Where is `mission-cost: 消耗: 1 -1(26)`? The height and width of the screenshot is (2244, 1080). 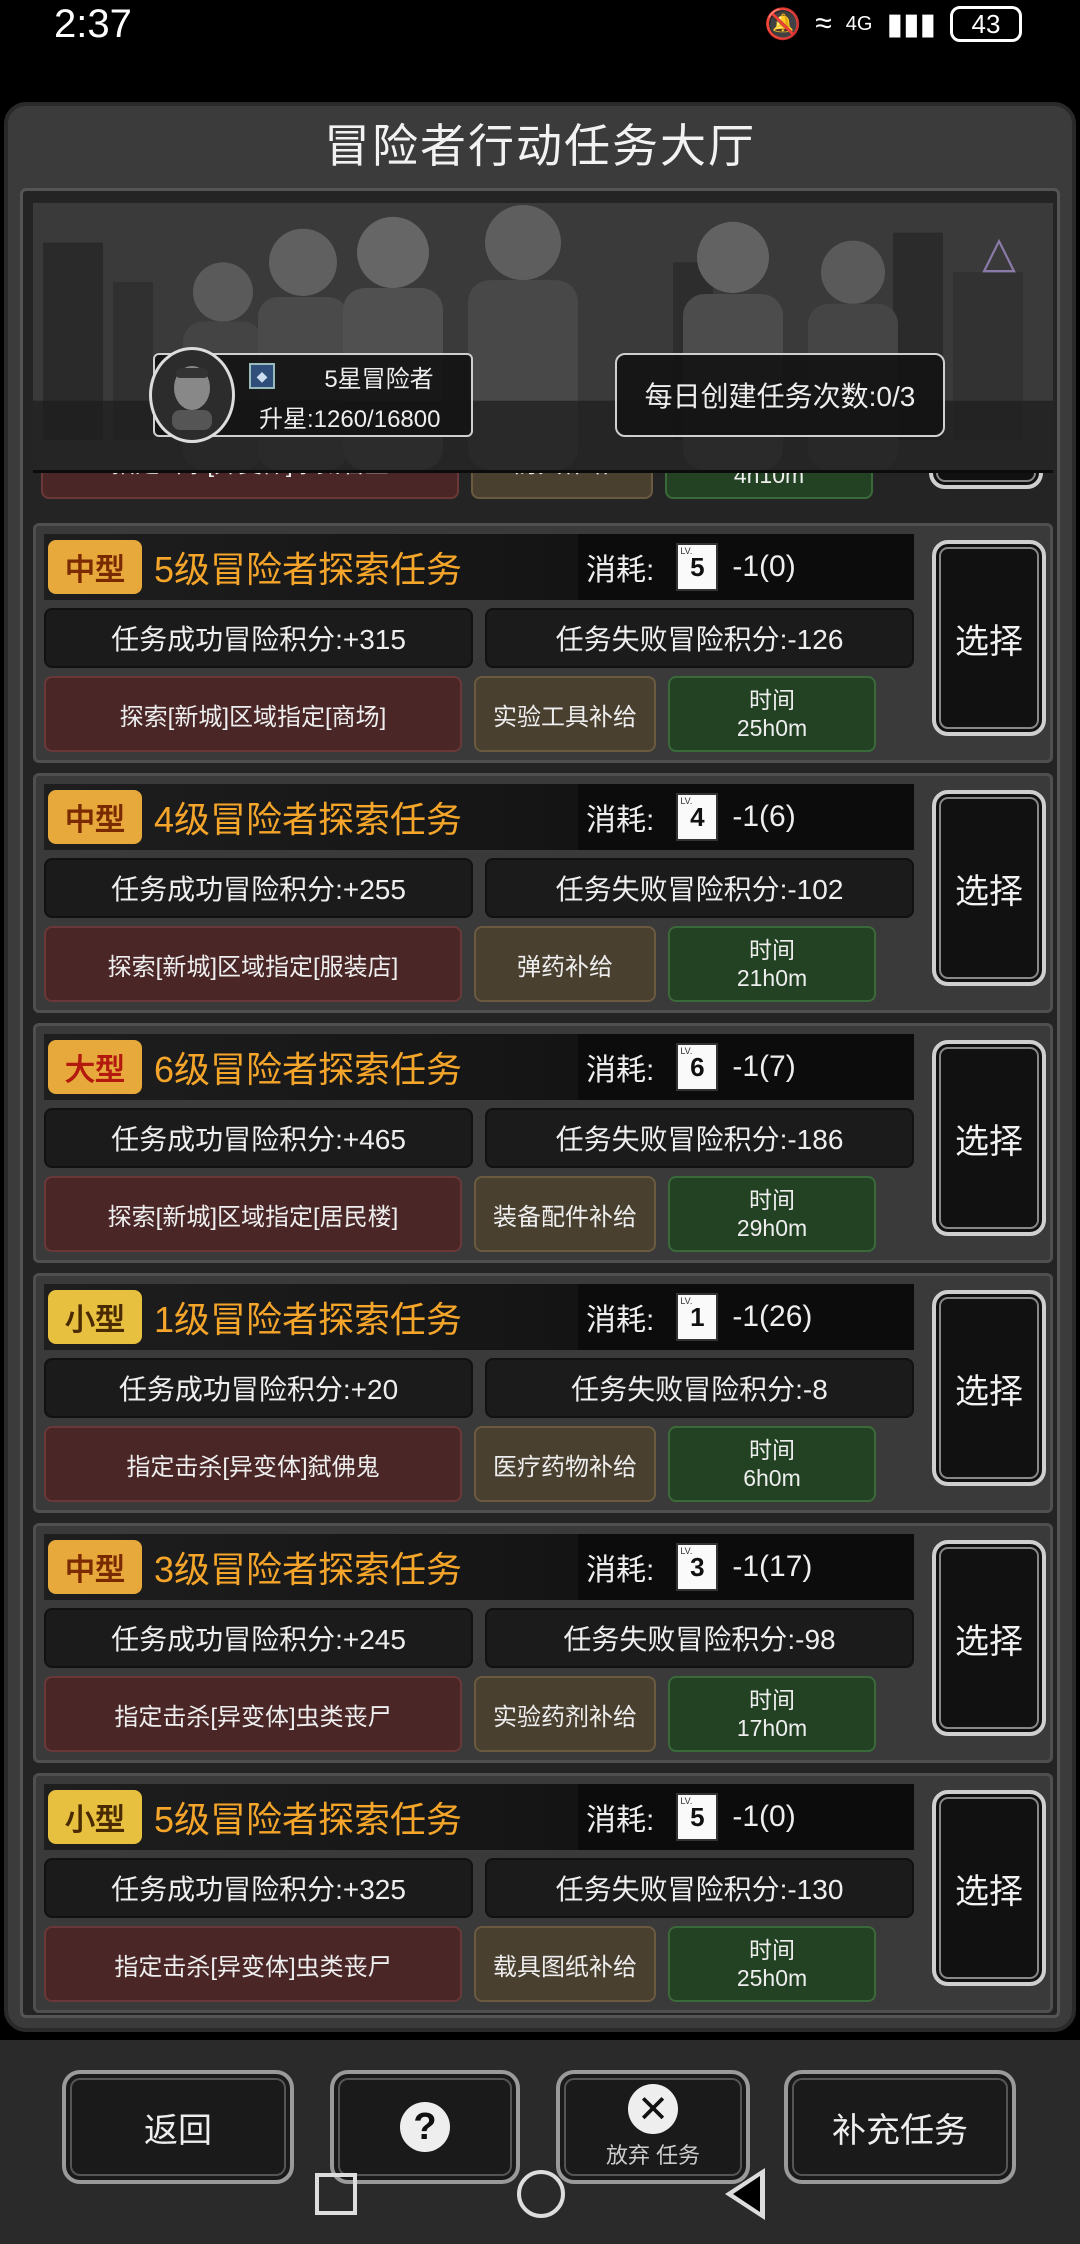
mission-cost: 消耗: 1 -1(26) is located at coordinates (746, 1317).